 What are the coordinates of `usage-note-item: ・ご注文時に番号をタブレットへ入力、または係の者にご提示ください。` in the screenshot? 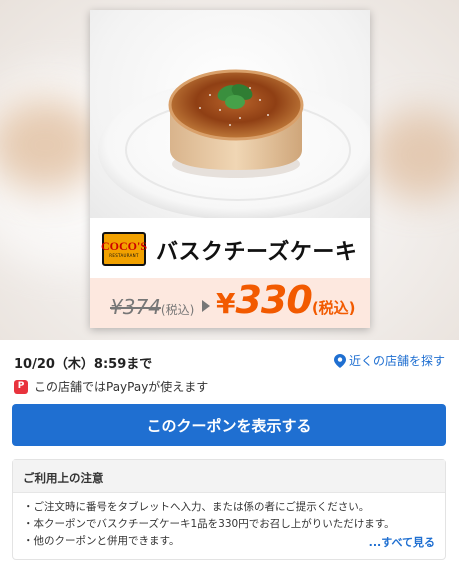 It's located at (196, 507).